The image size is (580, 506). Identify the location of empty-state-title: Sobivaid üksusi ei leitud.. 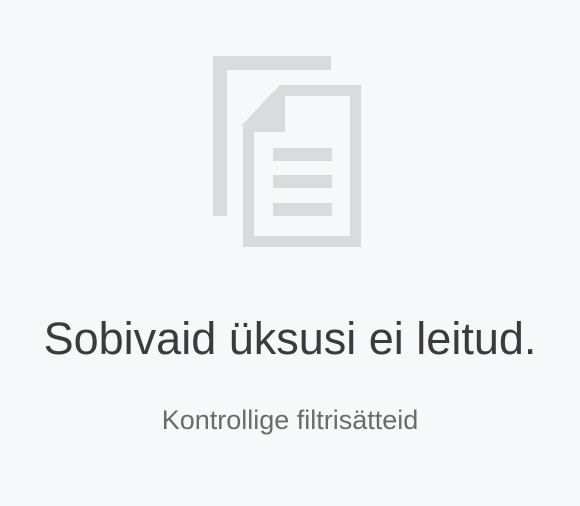
(290, 338).